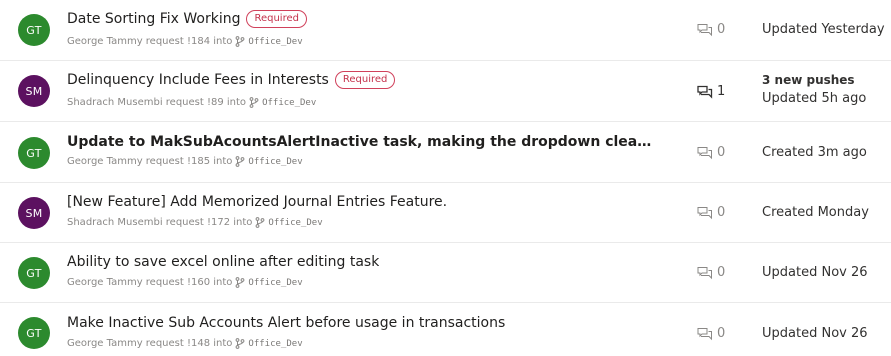  What do you see at coordinates (721, 91) in the screenshot?
I see `comment-count-value: 1` at bounding box center [721, 91].